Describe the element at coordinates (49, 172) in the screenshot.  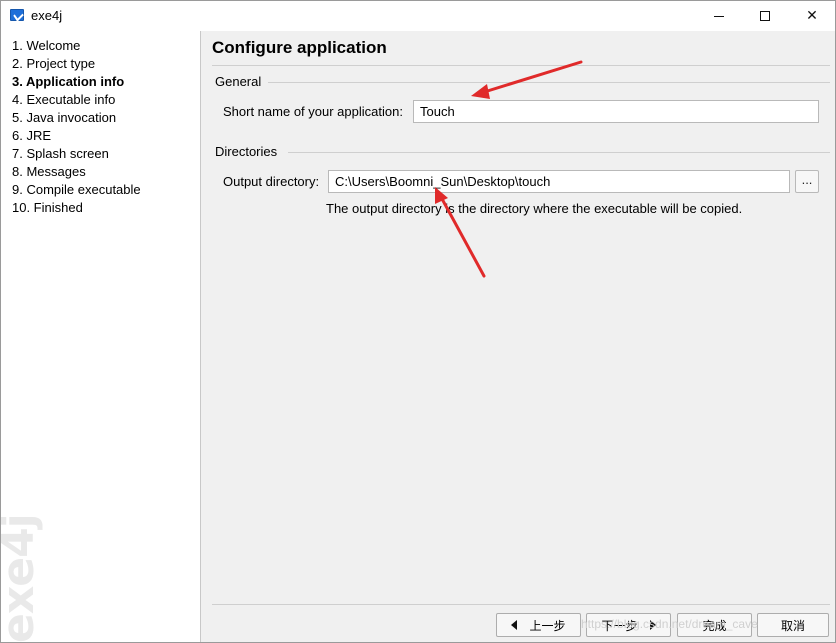
I see `step-messages: 8. Messages` at that location.